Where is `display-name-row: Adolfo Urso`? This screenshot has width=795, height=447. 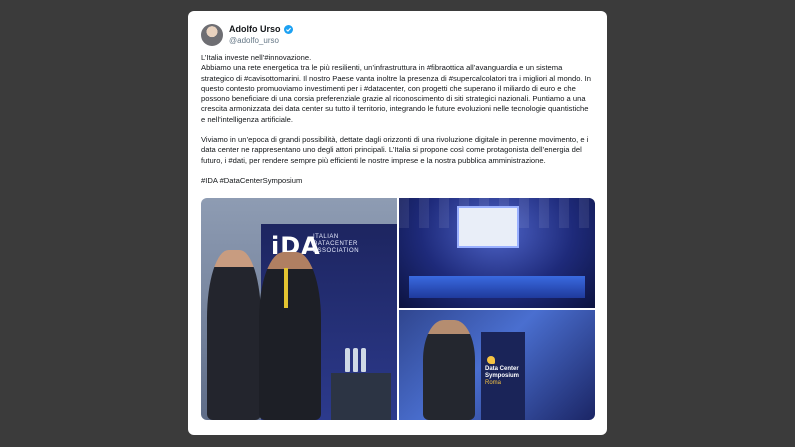 display-name-row: Adolfo Urso is located at coordinates (261, 29).